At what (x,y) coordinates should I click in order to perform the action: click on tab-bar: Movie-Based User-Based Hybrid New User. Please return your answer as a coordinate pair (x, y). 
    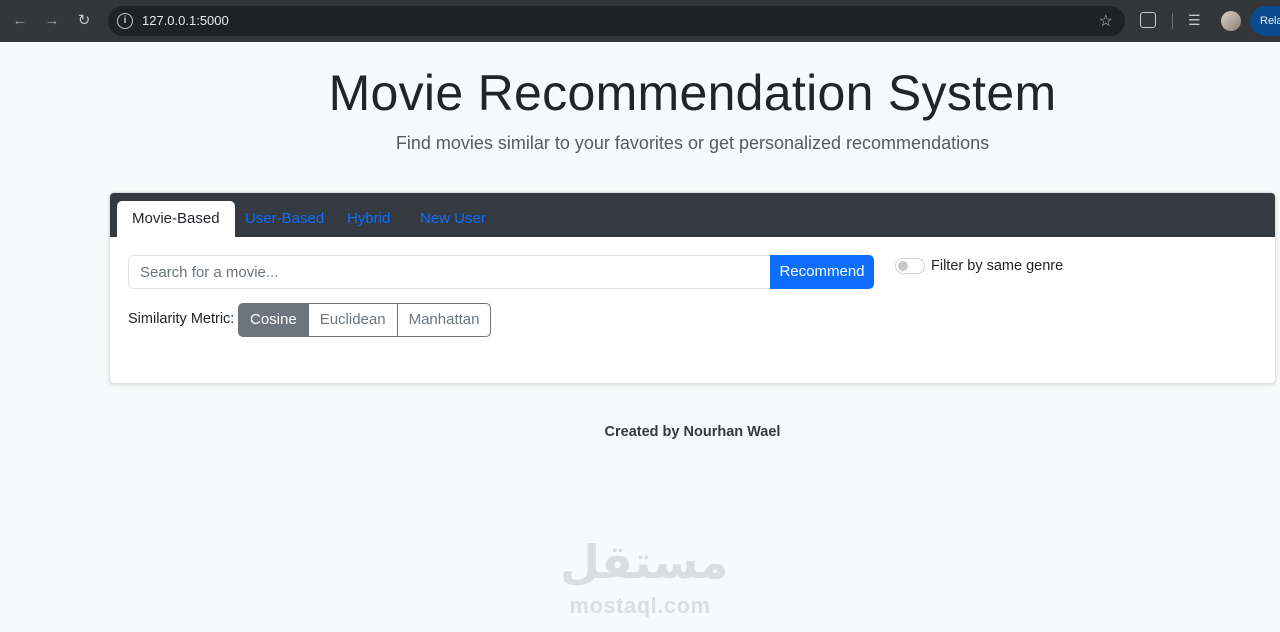
    Looking at the image, I should click on (692, 215).